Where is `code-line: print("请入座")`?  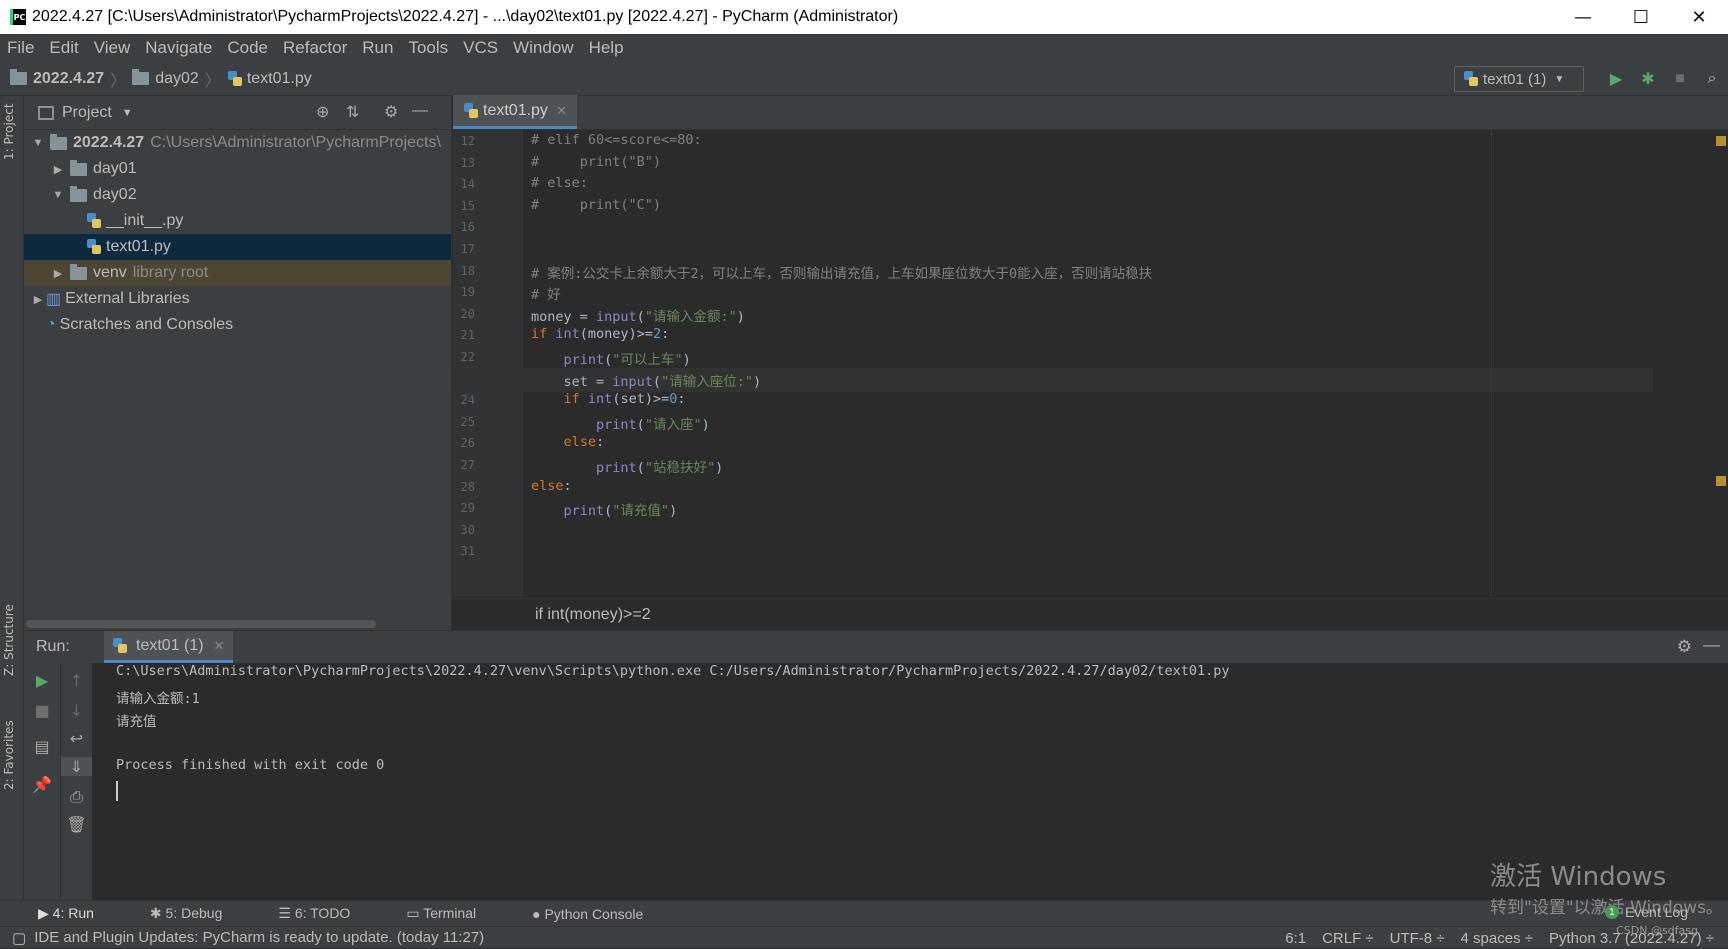
code-line: print("请入座") is located at coordinates (620, 423).